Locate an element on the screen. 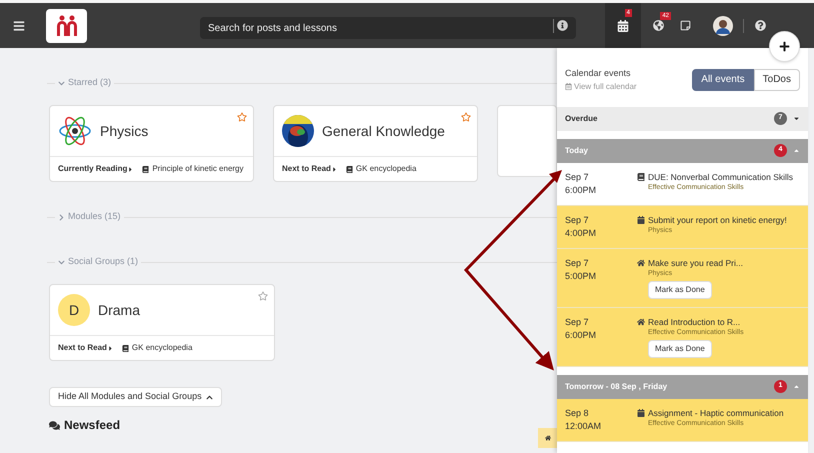 Image resolution: width=814 pixels, height=453 pixels. hide-all-button: Hide All Modules and Social Groups is located at coordinates (135, 397).